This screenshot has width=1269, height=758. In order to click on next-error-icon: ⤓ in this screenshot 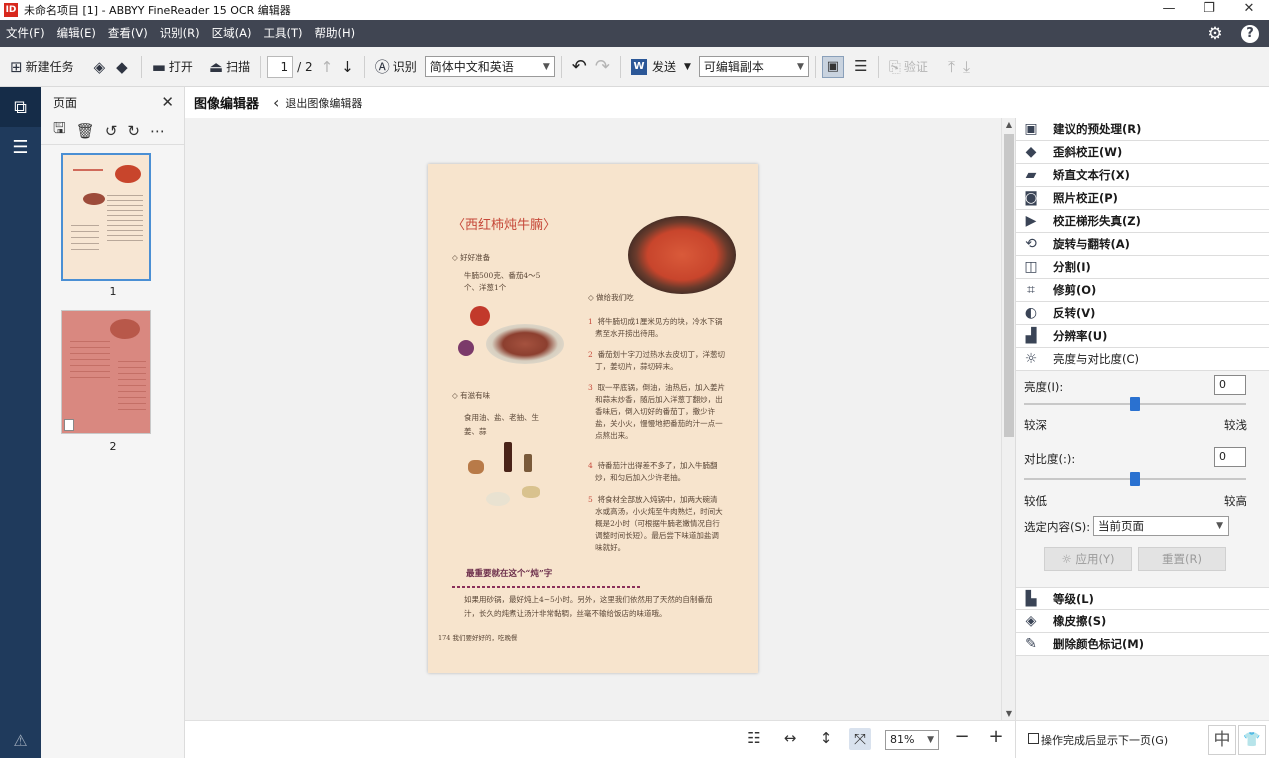, I will do `click(966, 67)`.